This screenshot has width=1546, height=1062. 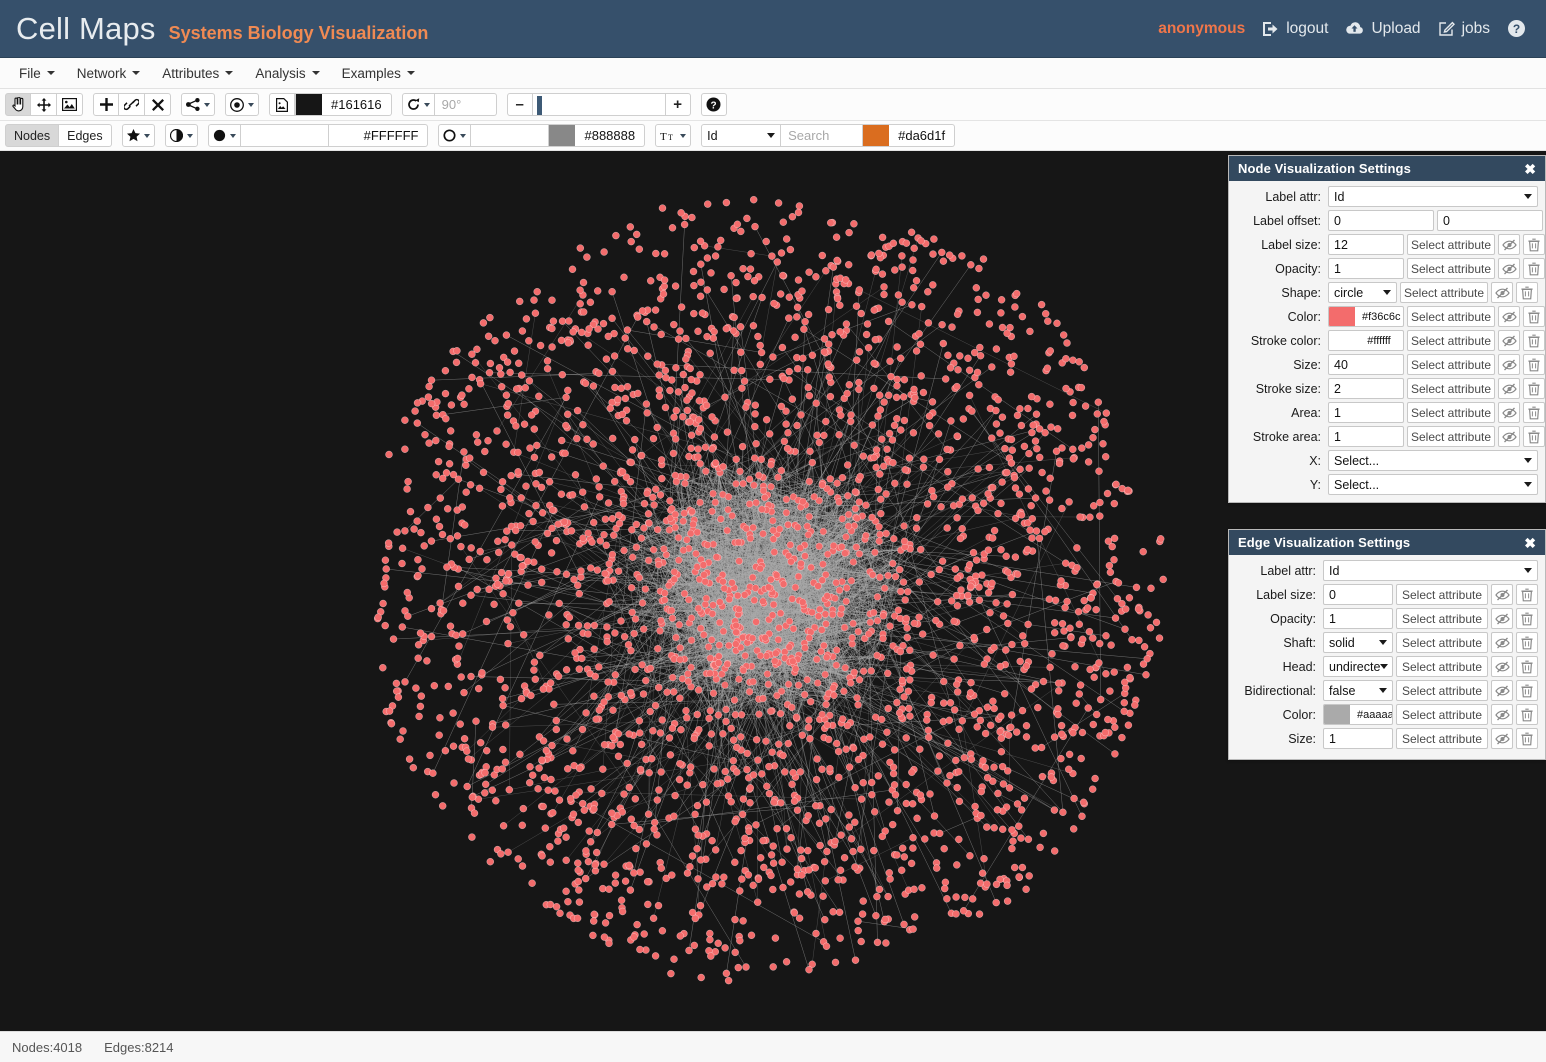 I want to click on toggle-edges-button: Edges, so click(x=85, y=135).